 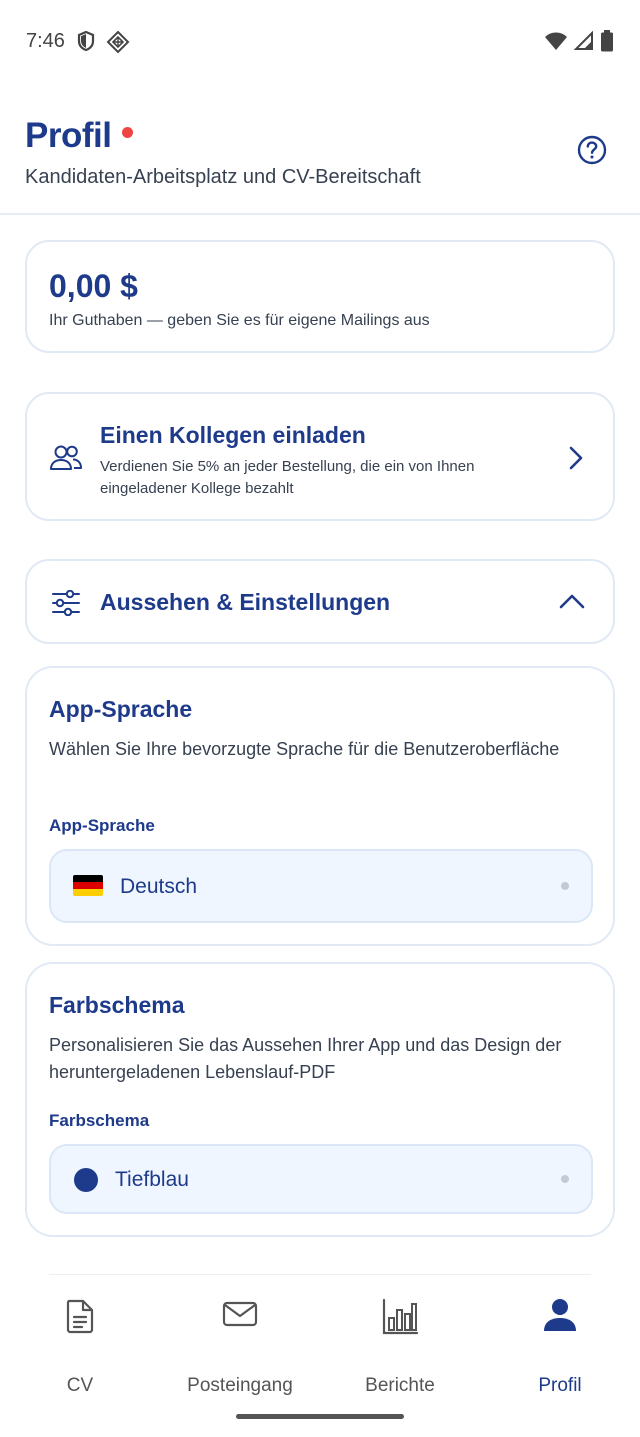 I want to click on nav-label-cv: CV, so click(x=80, y=1385).